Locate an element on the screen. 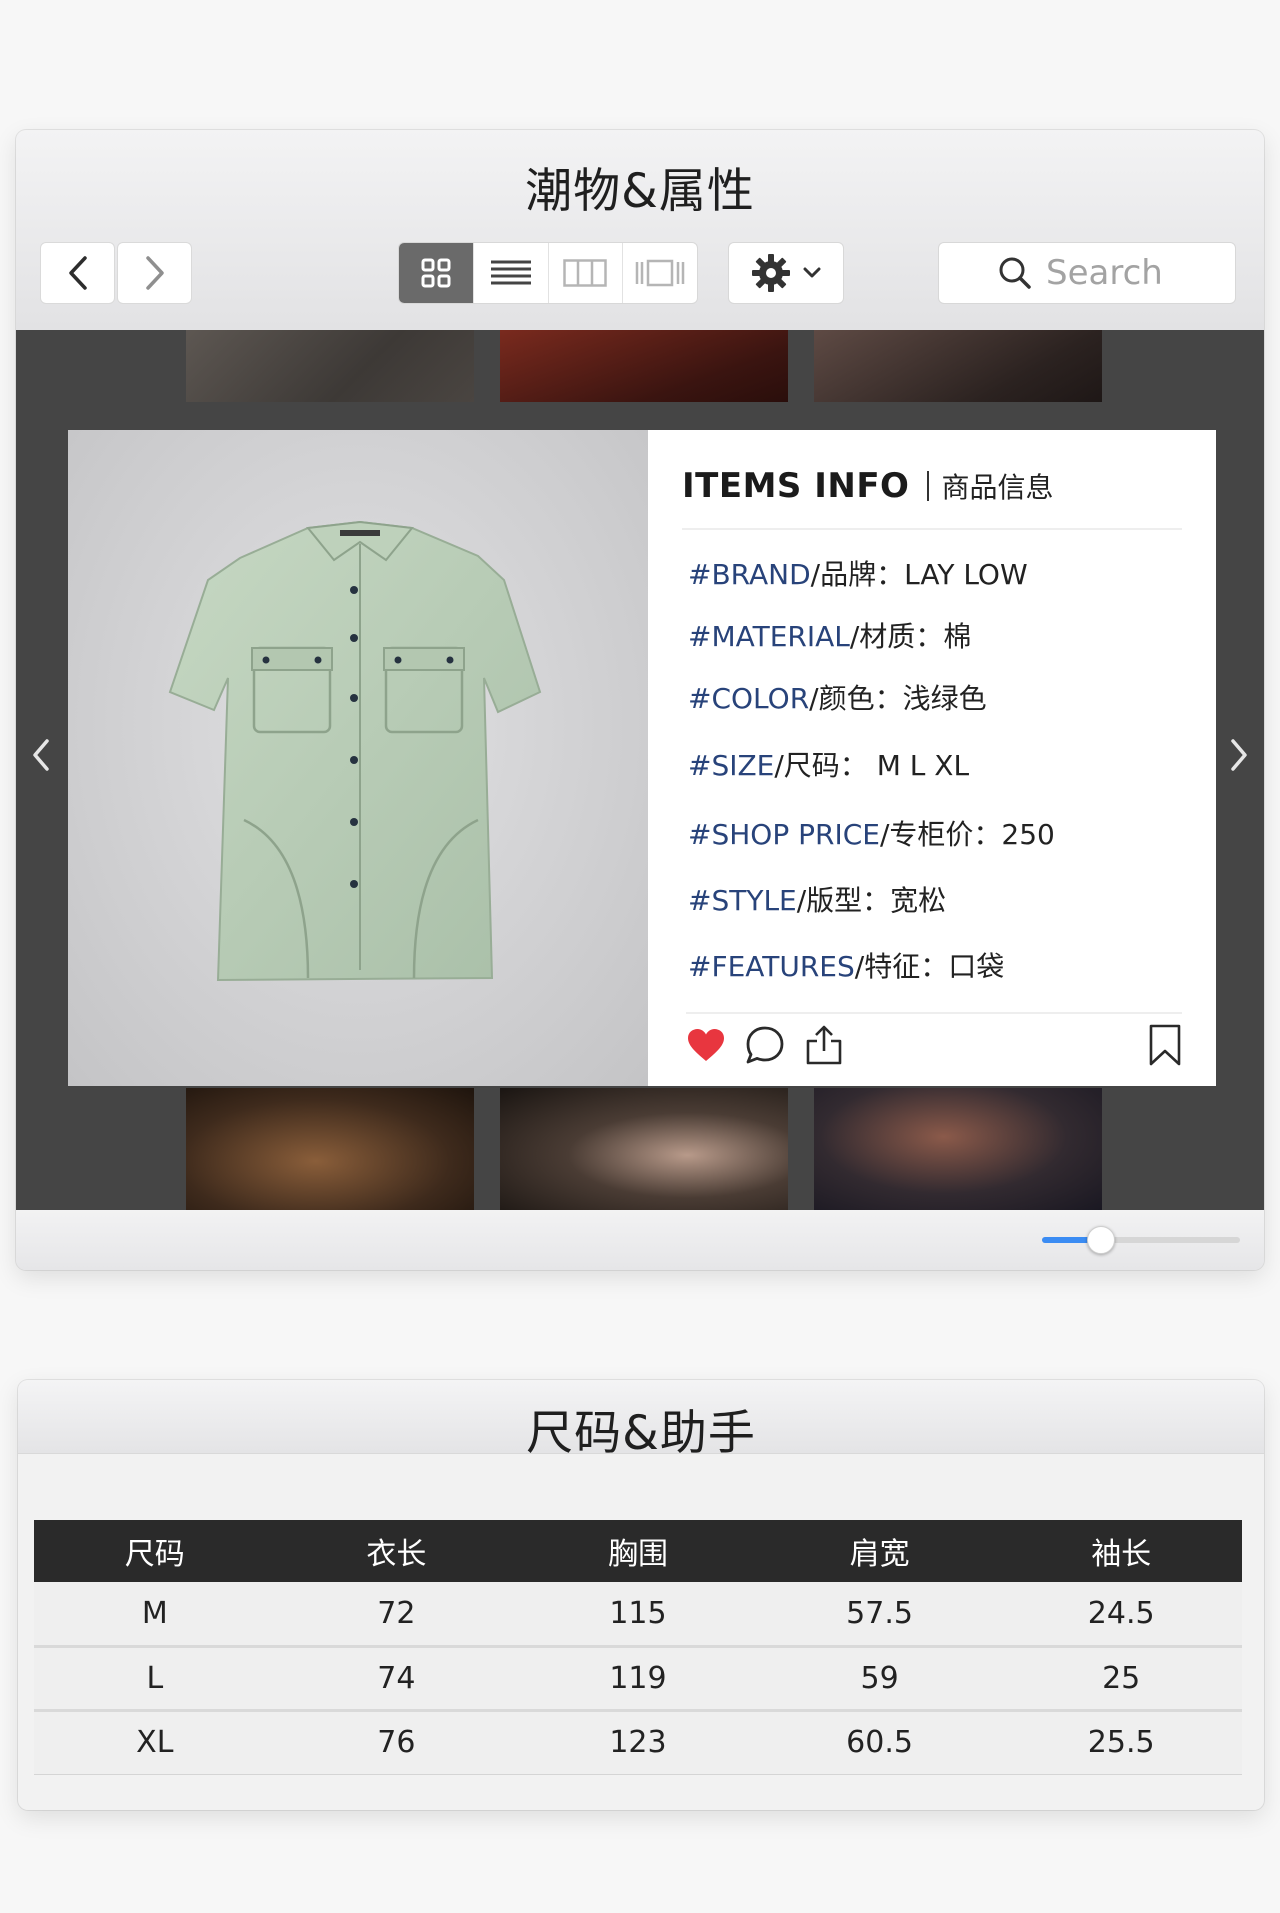 This screenshot has width=1280, height=1913. comment-icon is located at coordinates (765, 1045).